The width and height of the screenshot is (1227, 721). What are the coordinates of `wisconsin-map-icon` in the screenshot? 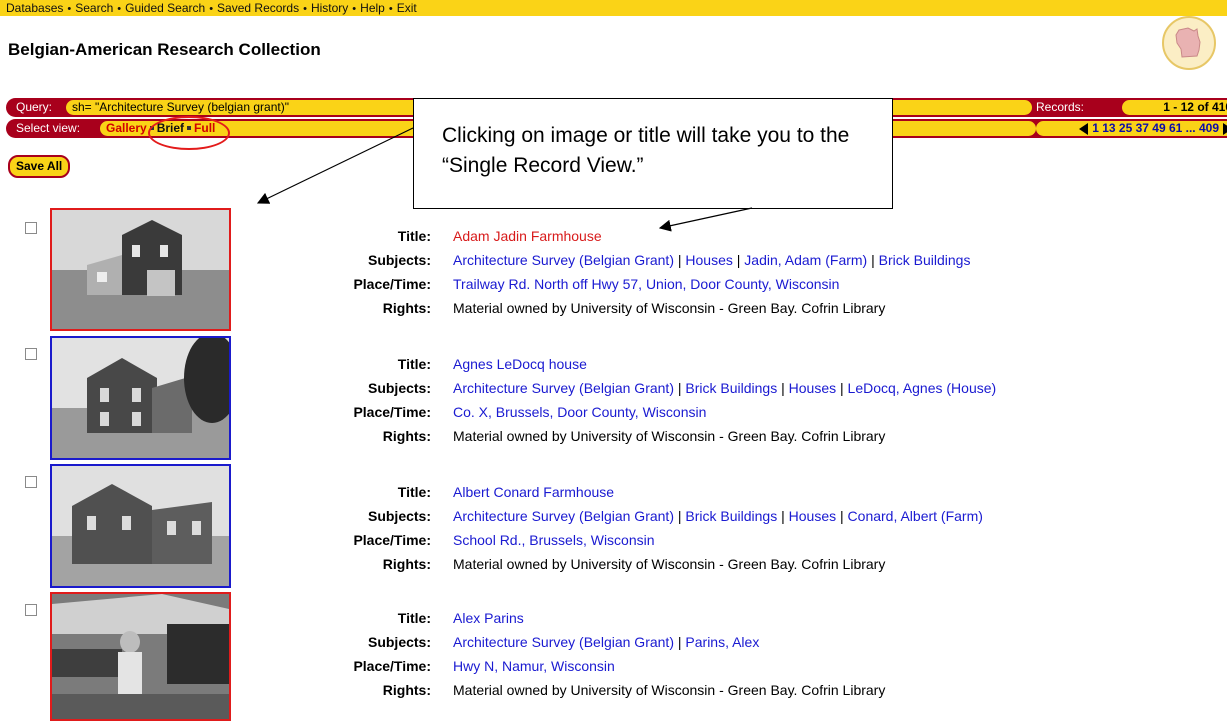 It's located at (1188, 42).